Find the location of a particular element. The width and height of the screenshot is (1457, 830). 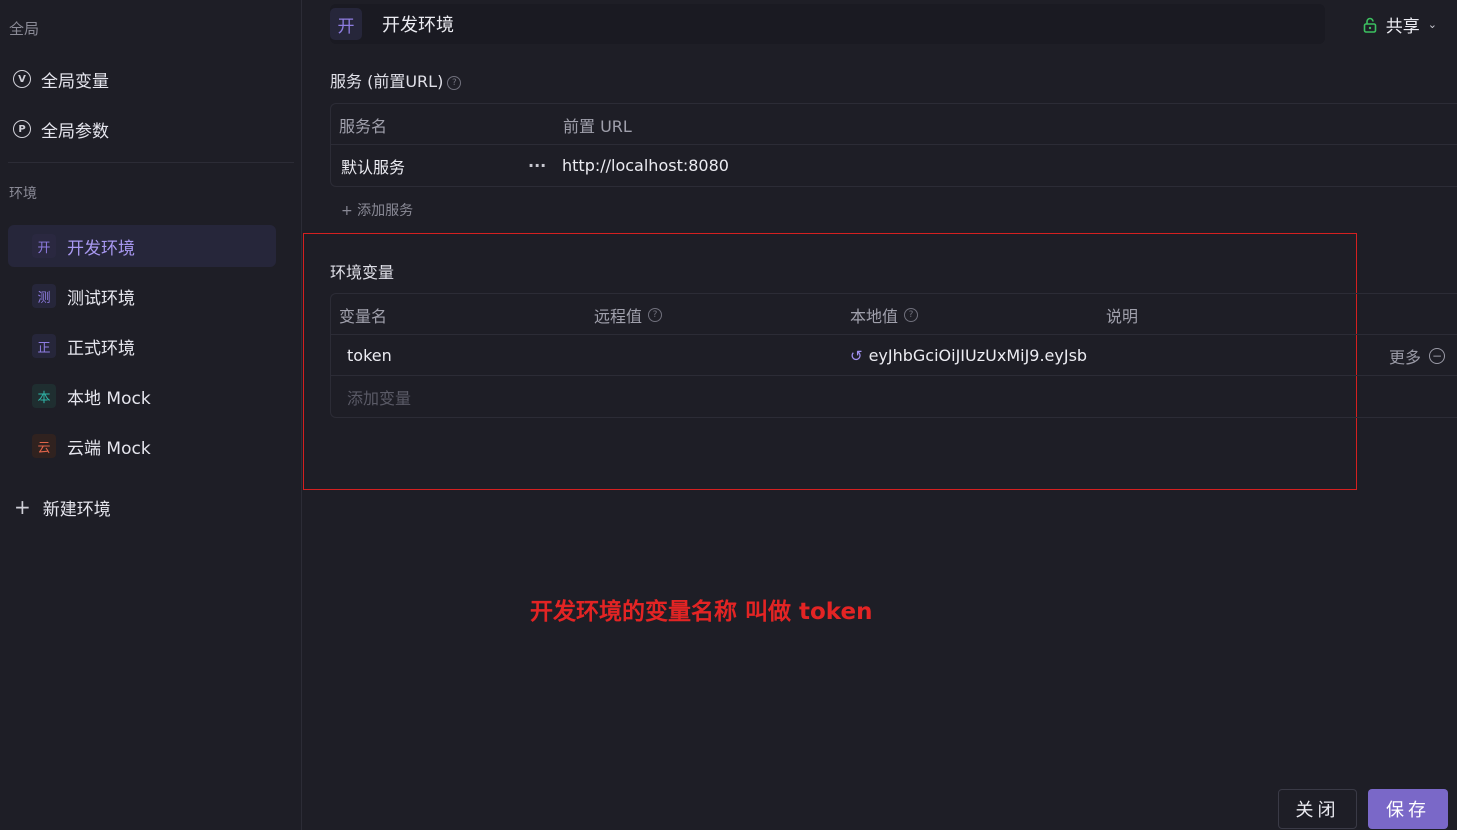

sidebar-item-label: 测试环境 is located at coordinates (101, 298).